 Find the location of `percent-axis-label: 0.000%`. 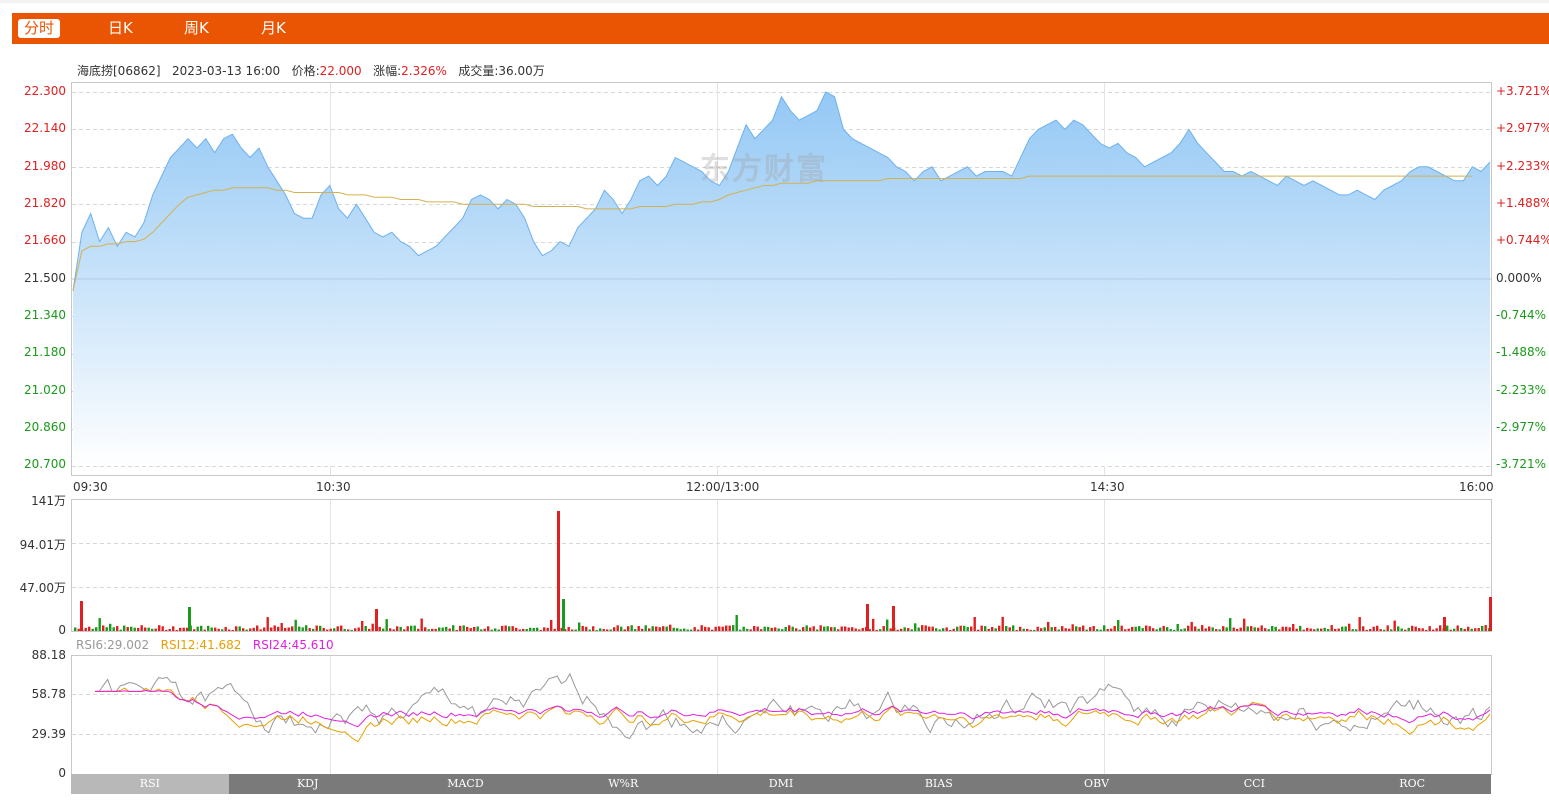

percent-axis-label: 0.000% is located at coordinates (1519, 278).